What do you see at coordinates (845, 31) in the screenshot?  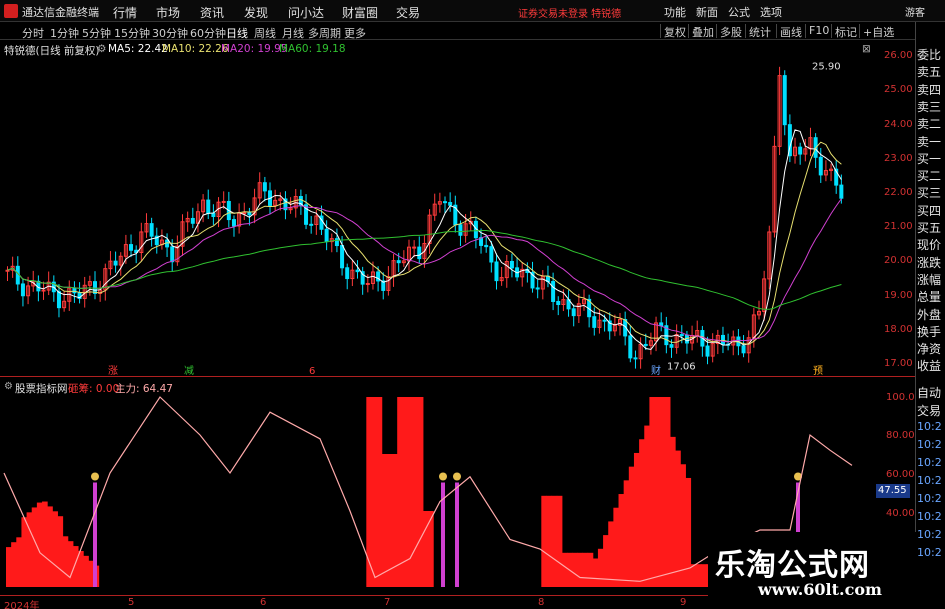 I see `toolbar-button: 标记` at bounding box center [845, 31].